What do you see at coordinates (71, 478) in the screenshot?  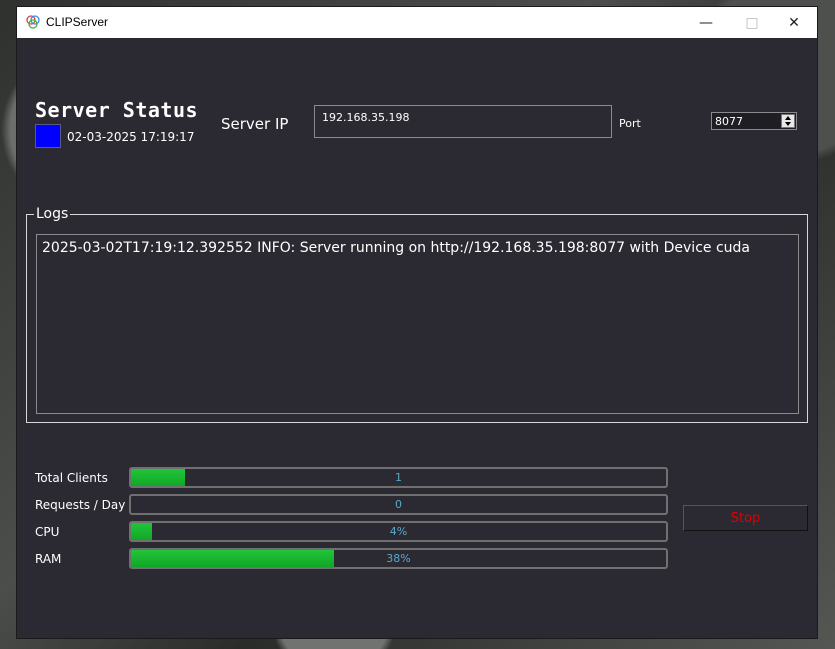 I see `total-clients-label: Total Clients` at bounding box center [71, 478].